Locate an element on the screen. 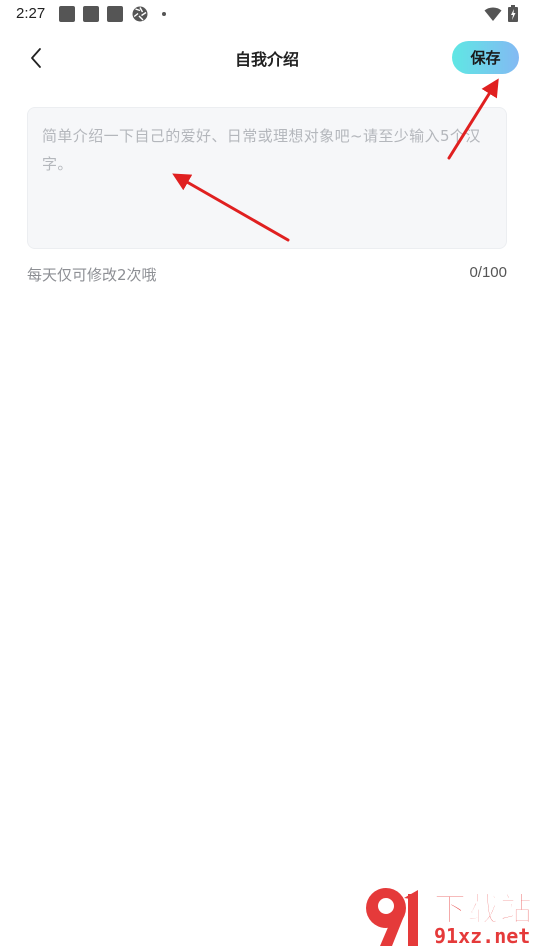 The image size is (534, 950). intro-input-container is located at coordinates (267, 178).